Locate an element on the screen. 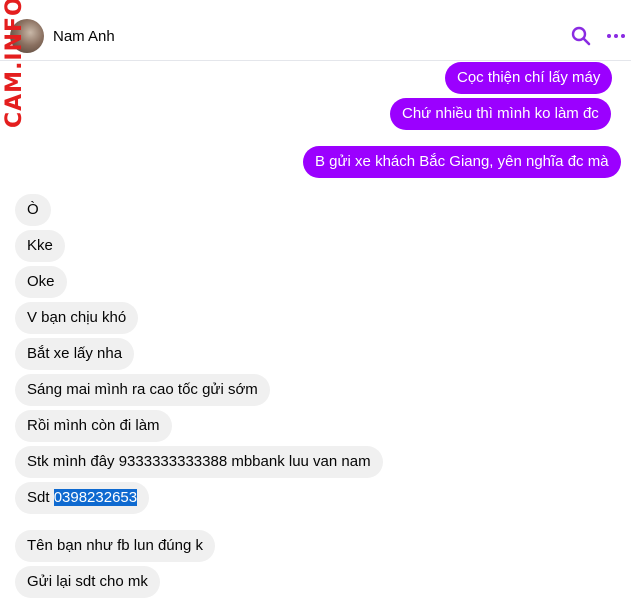 This screenshot has height=607, width=631. incoming-message: Ò is located at coordinates (33, 210).